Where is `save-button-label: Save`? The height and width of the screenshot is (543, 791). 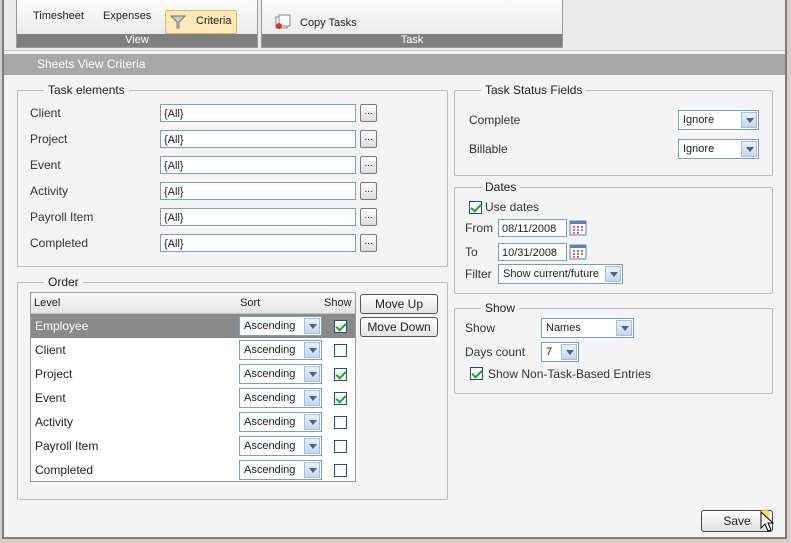
save-button-label: Save is located at coordinates (737, 521).